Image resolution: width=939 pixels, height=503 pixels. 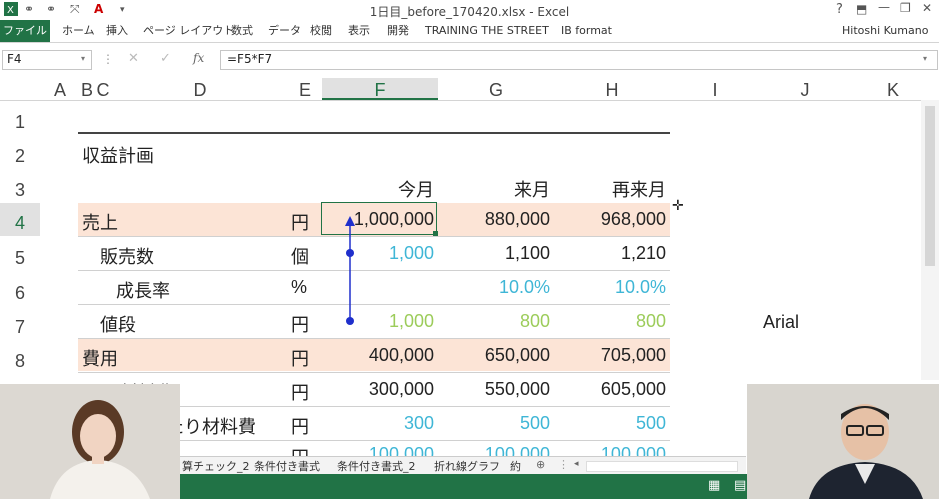 What do you see at coordinates (540, 464) in the screenshot?
I see `add-sheet-icon: ⊕` at bounding box center [540, 464].